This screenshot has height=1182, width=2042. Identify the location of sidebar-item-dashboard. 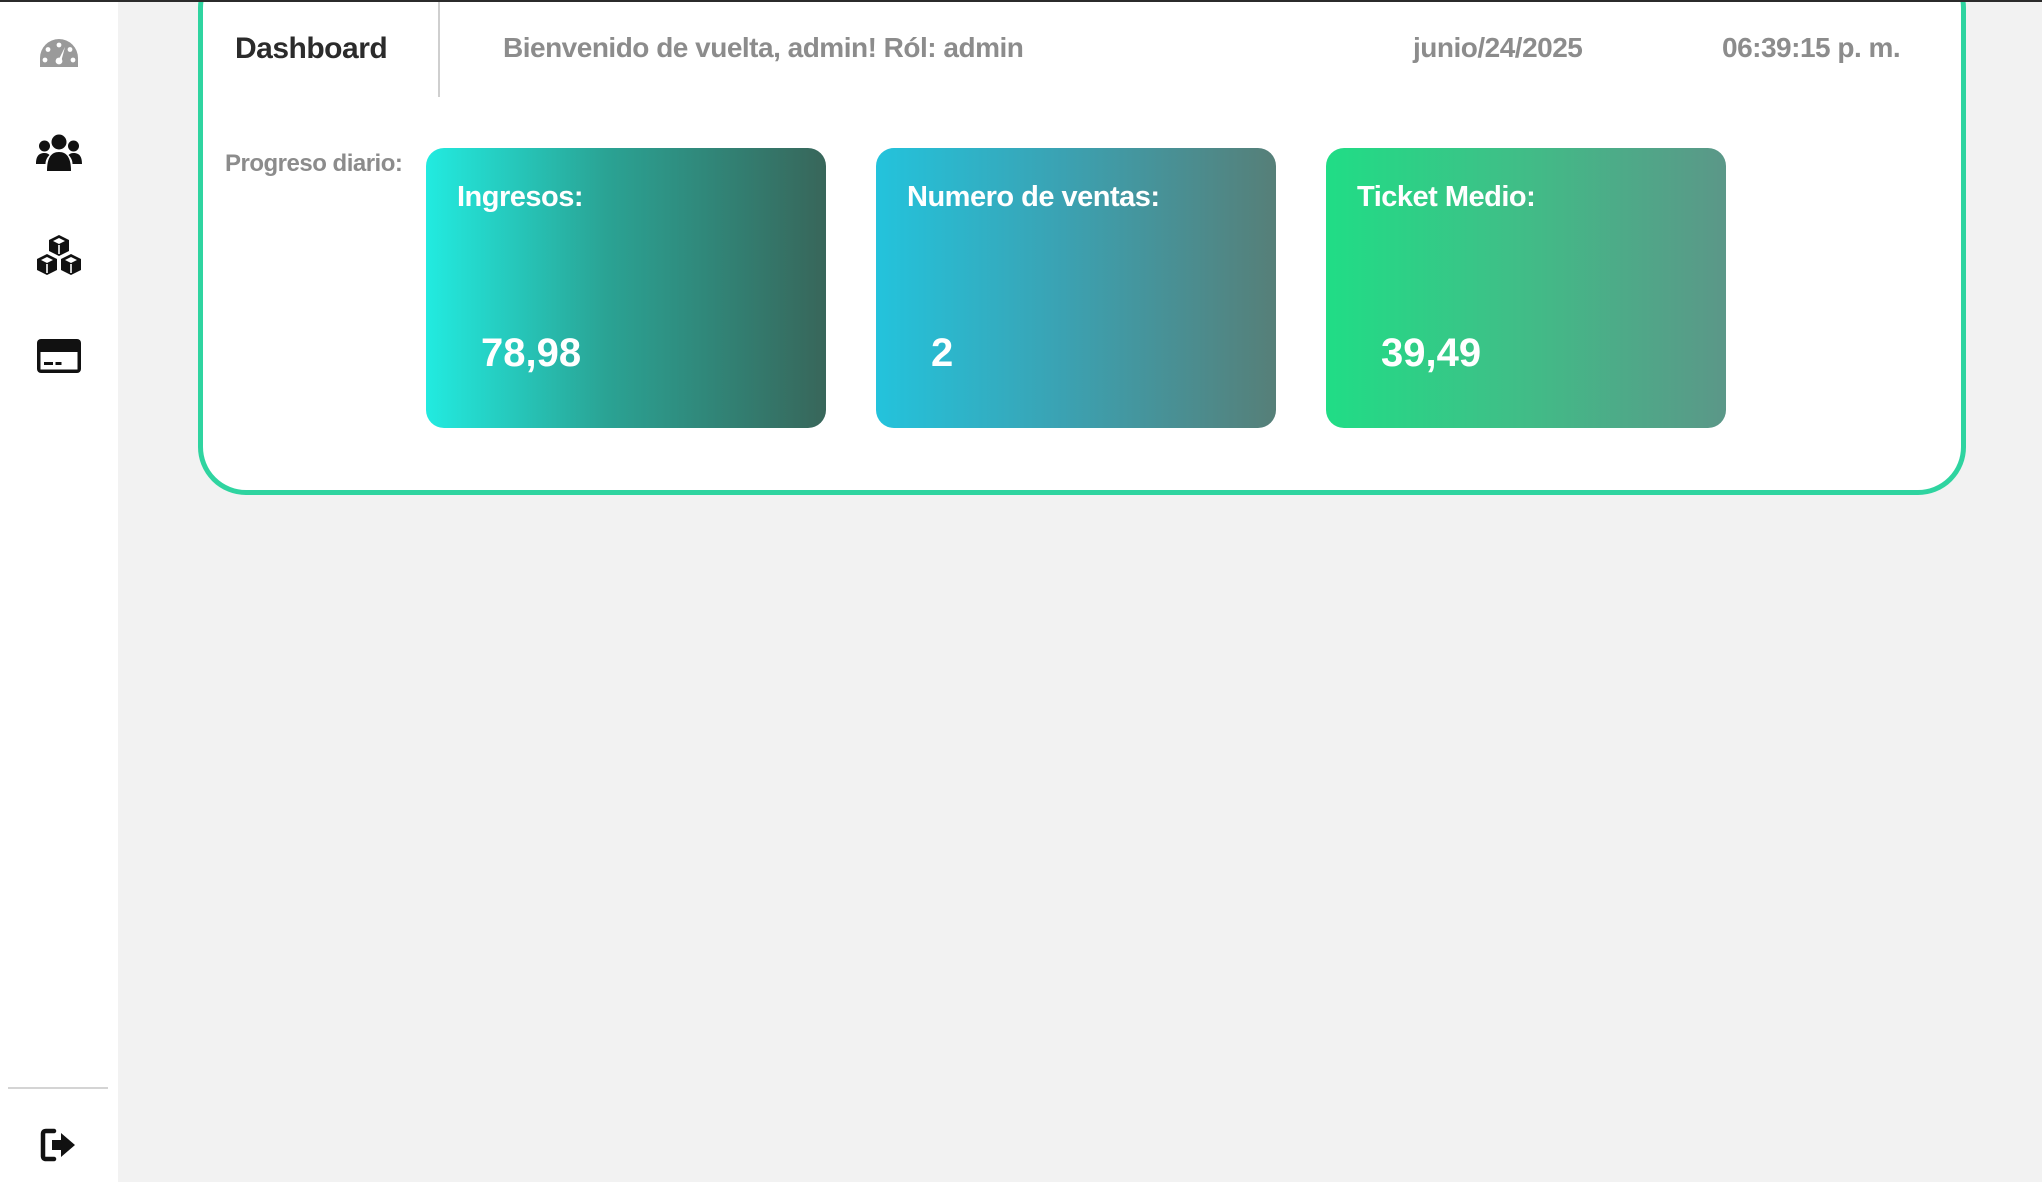
(59, 53).